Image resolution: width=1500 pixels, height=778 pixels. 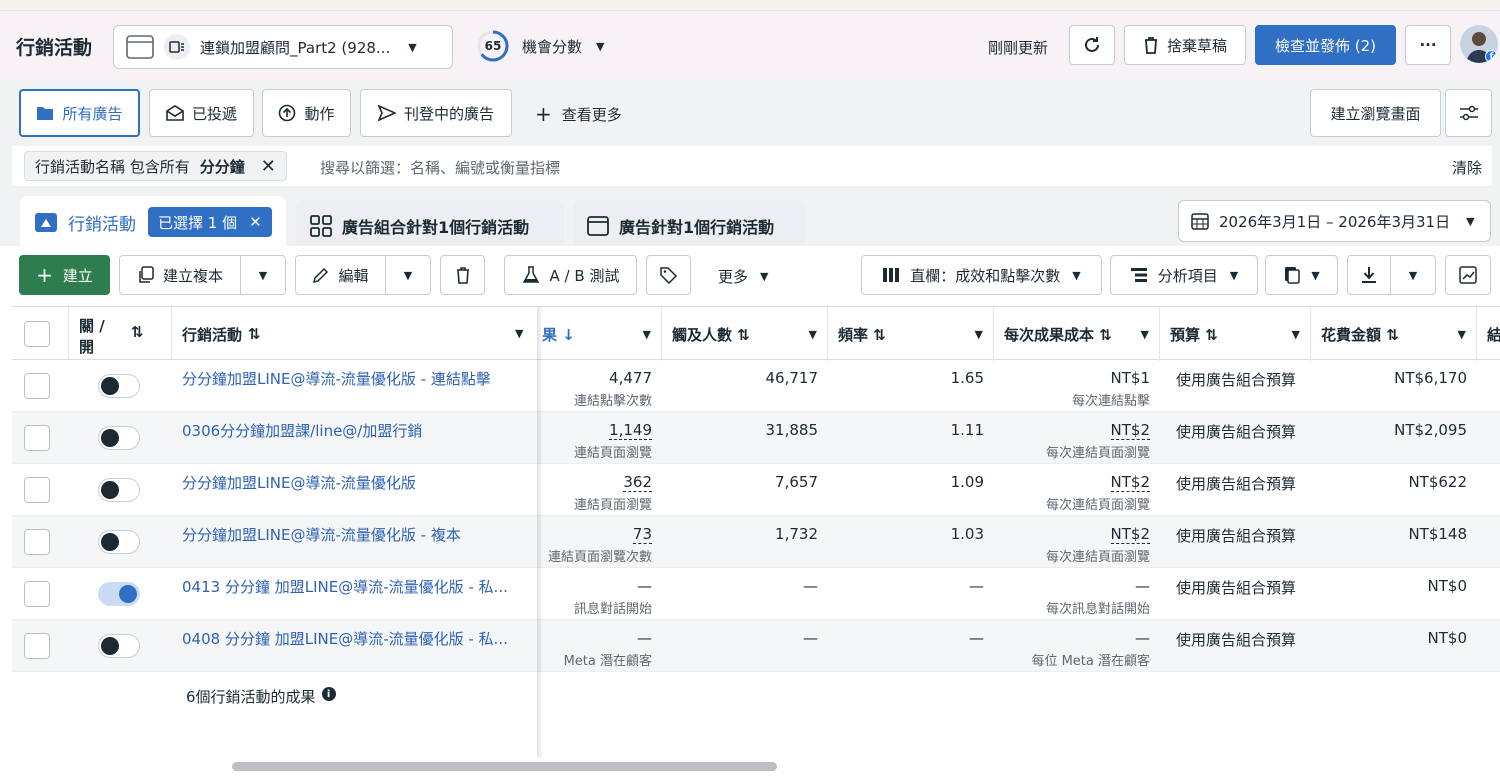 I want to click on columns-button: 直欄：成效和點擊次數 ▼, so click(x=981, y=275).